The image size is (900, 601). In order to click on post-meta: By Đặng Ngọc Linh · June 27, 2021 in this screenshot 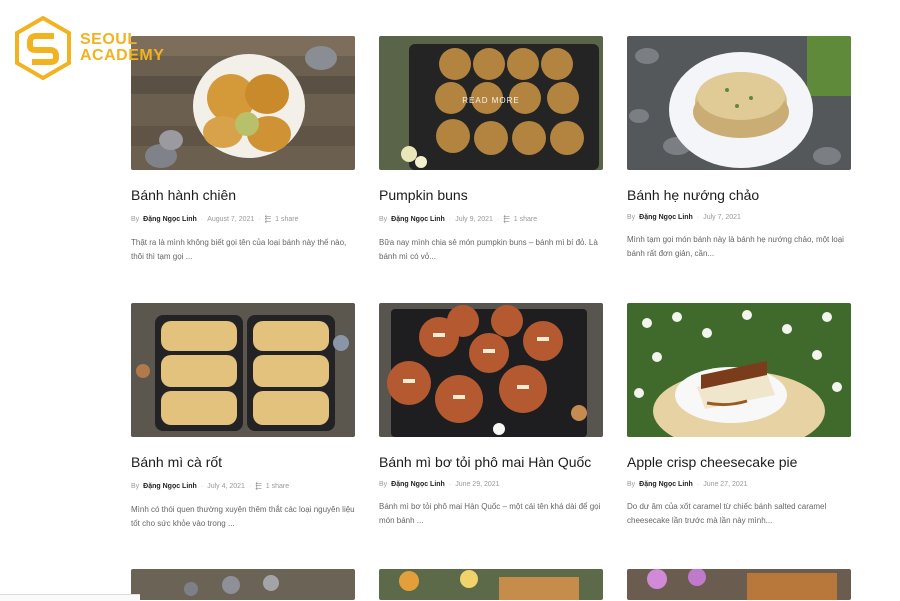, I will do `click(739, 484)`.